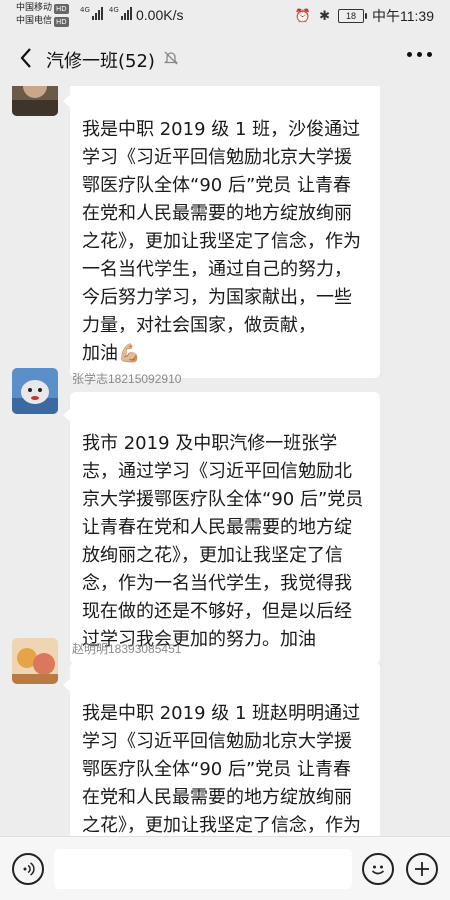  I want to click on message-input, so click(203, 869).